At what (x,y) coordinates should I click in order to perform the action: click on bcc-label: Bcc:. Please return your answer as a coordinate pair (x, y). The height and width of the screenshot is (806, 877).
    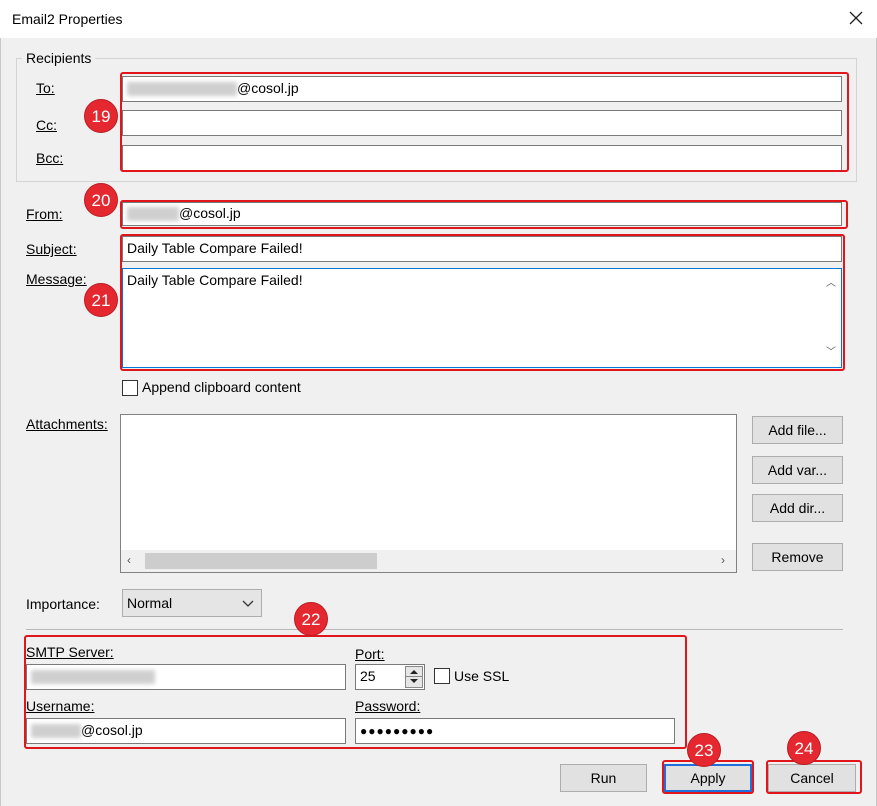
    Looking at the image, I should click on (50, 158).